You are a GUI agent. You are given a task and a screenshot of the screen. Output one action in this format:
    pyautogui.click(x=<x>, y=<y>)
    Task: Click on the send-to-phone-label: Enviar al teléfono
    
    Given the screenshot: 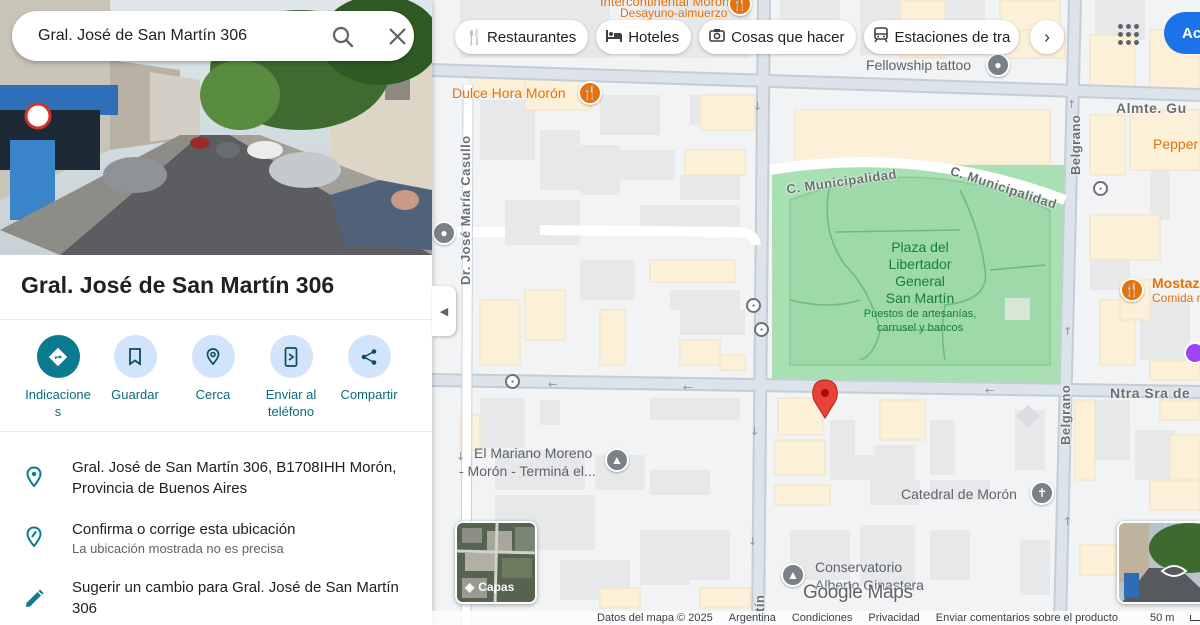 What is the action you would take?
    pyautogui.click(x=291, y=403)
    